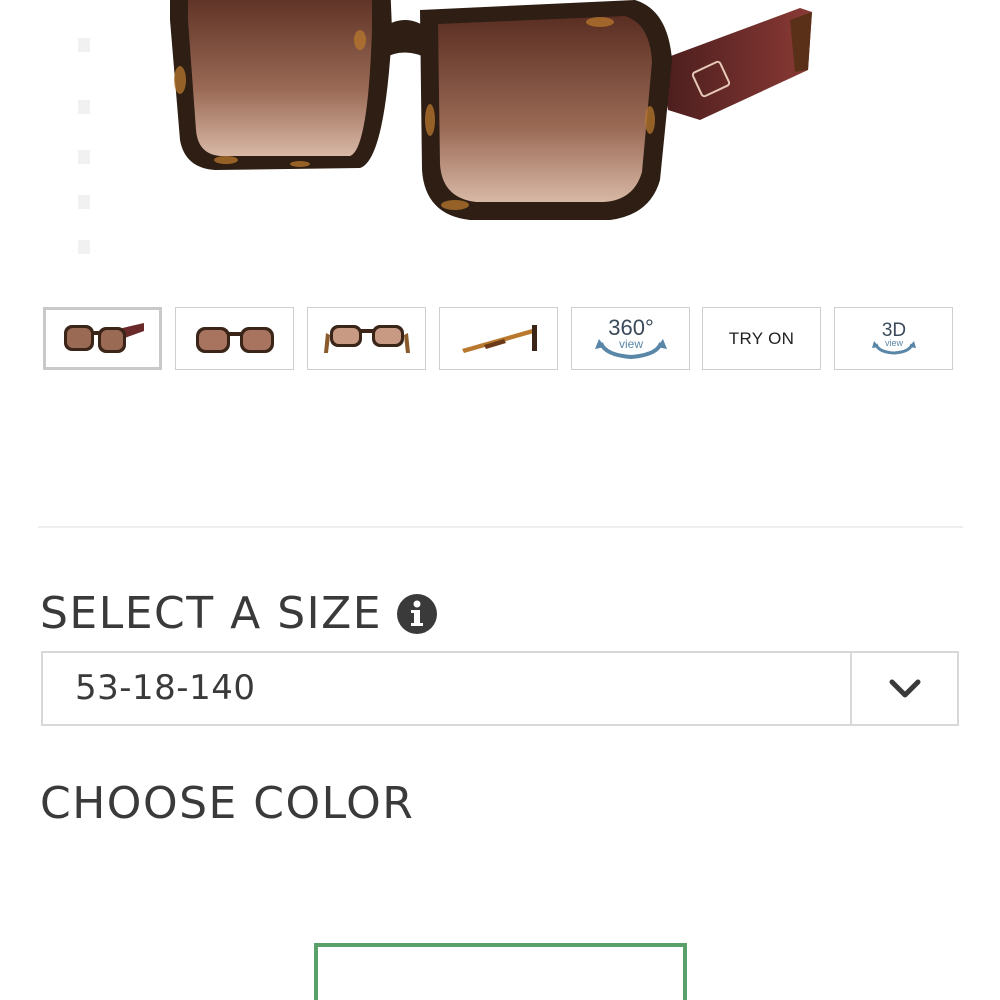 The width and height of the screenshot is (1000, 1000). I want to click on chevron-down-icon, so click(904, 688).